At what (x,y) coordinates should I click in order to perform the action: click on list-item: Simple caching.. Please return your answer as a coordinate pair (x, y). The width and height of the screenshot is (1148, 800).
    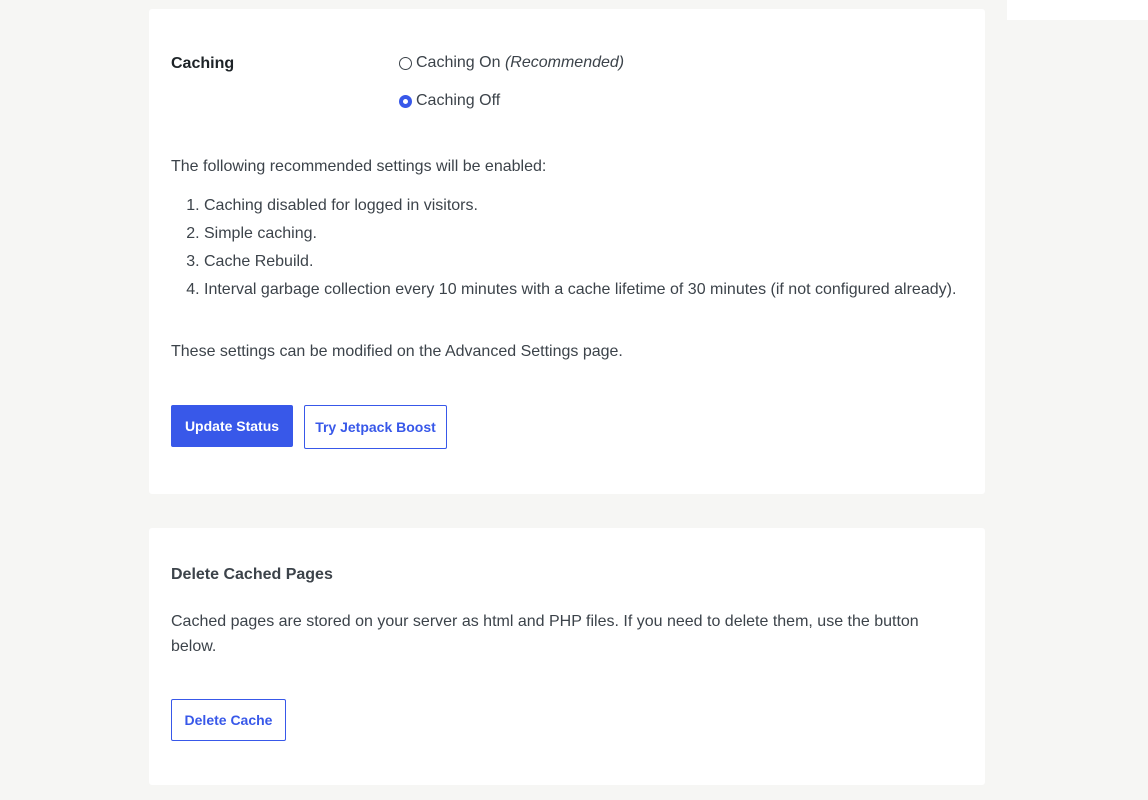
    Looking at the image, I should click on (589, 234).